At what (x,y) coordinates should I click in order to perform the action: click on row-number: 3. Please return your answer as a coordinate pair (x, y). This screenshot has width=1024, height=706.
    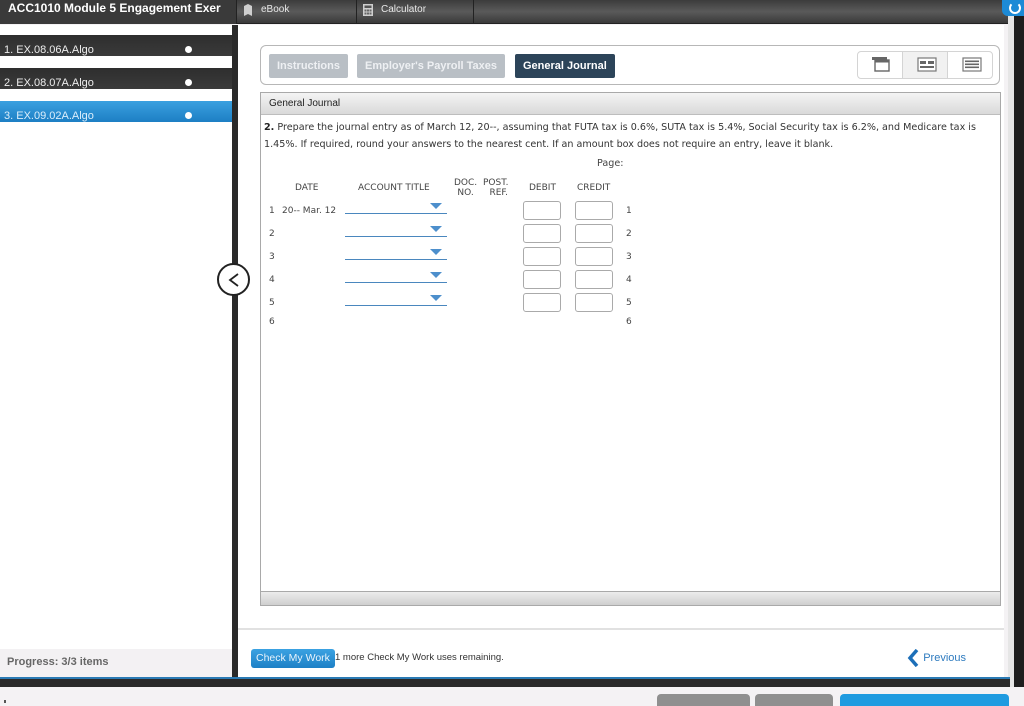
    Looking at the image, I should click on (272, 257).